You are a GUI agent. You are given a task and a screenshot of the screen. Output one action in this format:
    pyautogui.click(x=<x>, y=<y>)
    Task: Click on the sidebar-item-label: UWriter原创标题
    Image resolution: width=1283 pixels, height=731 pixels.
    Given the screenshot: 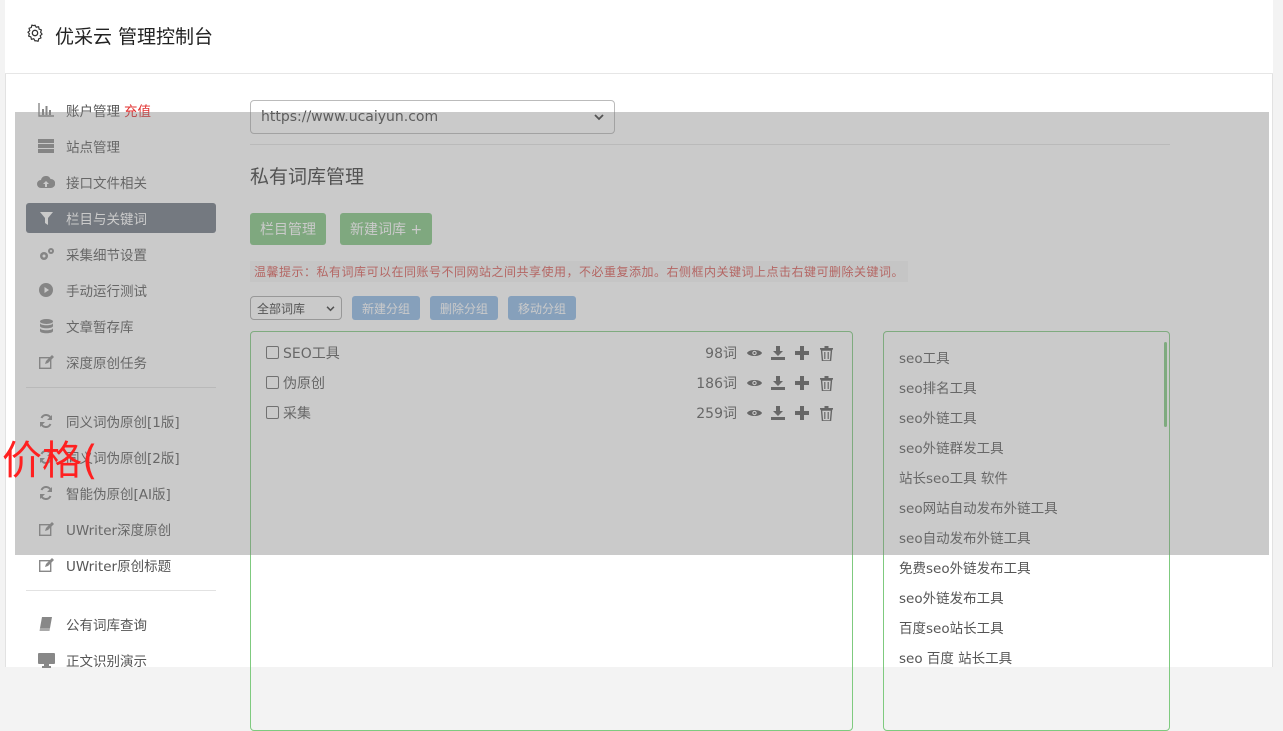 What is the action you would take?
    pyautogui.click(x=119, y=567)
    